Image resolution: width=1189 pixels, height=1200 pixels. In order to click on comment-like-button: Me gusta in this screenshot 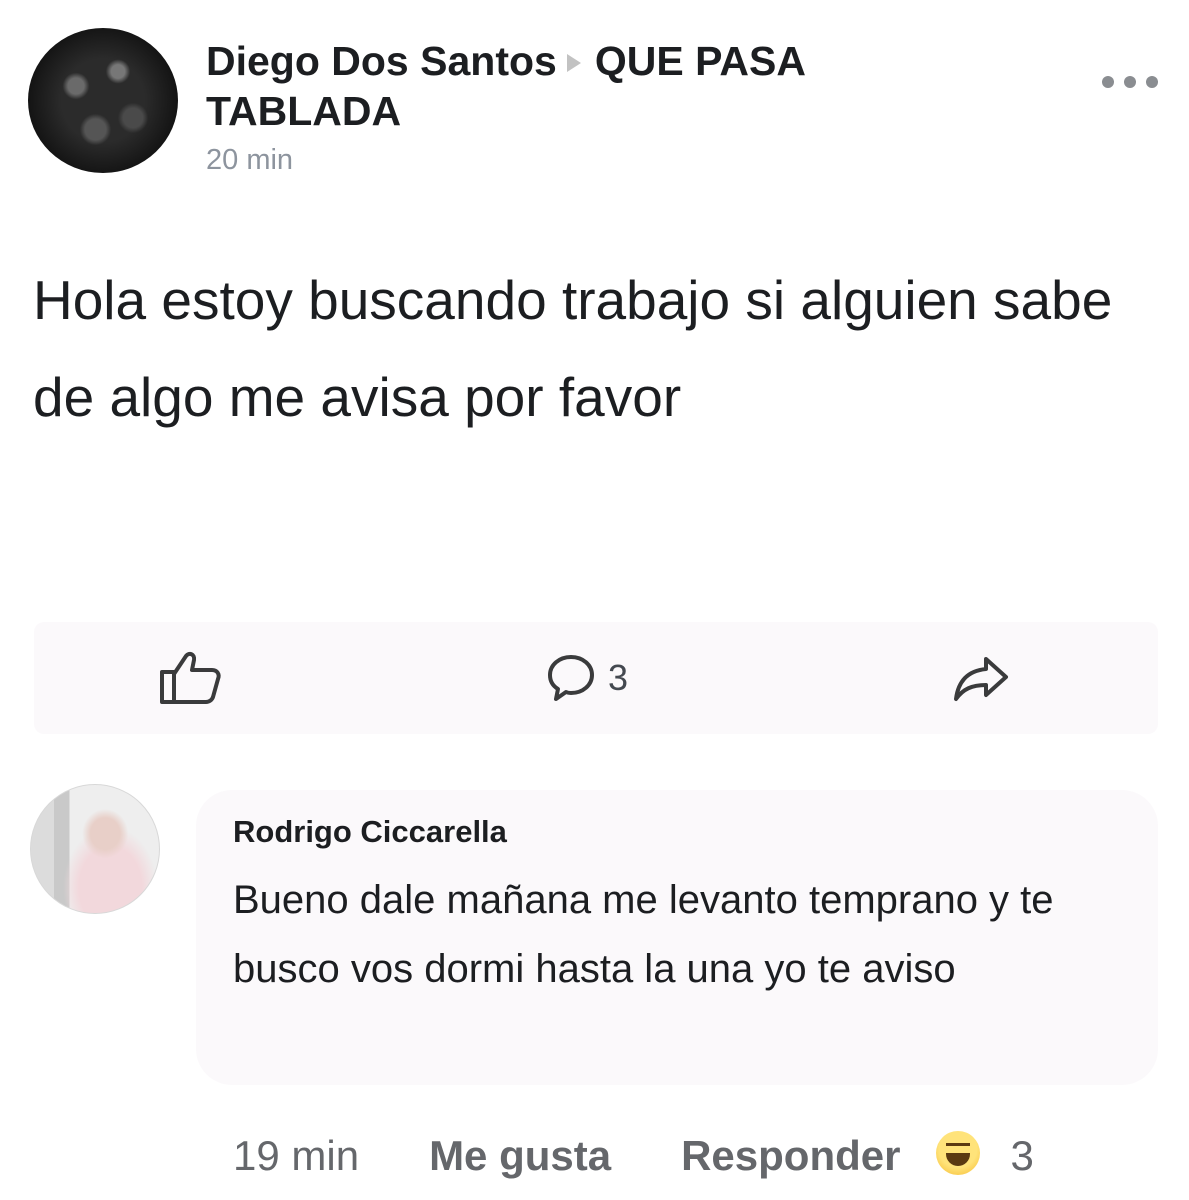, I will do `click(520, 1156)`.